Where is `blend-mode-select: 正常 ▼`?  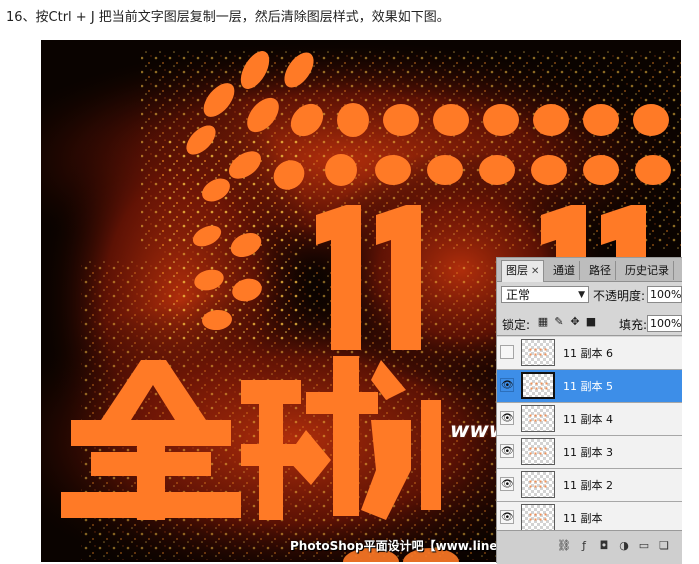 blend-mode-select: 正常 ▼ is located at coordinates (545, 294).